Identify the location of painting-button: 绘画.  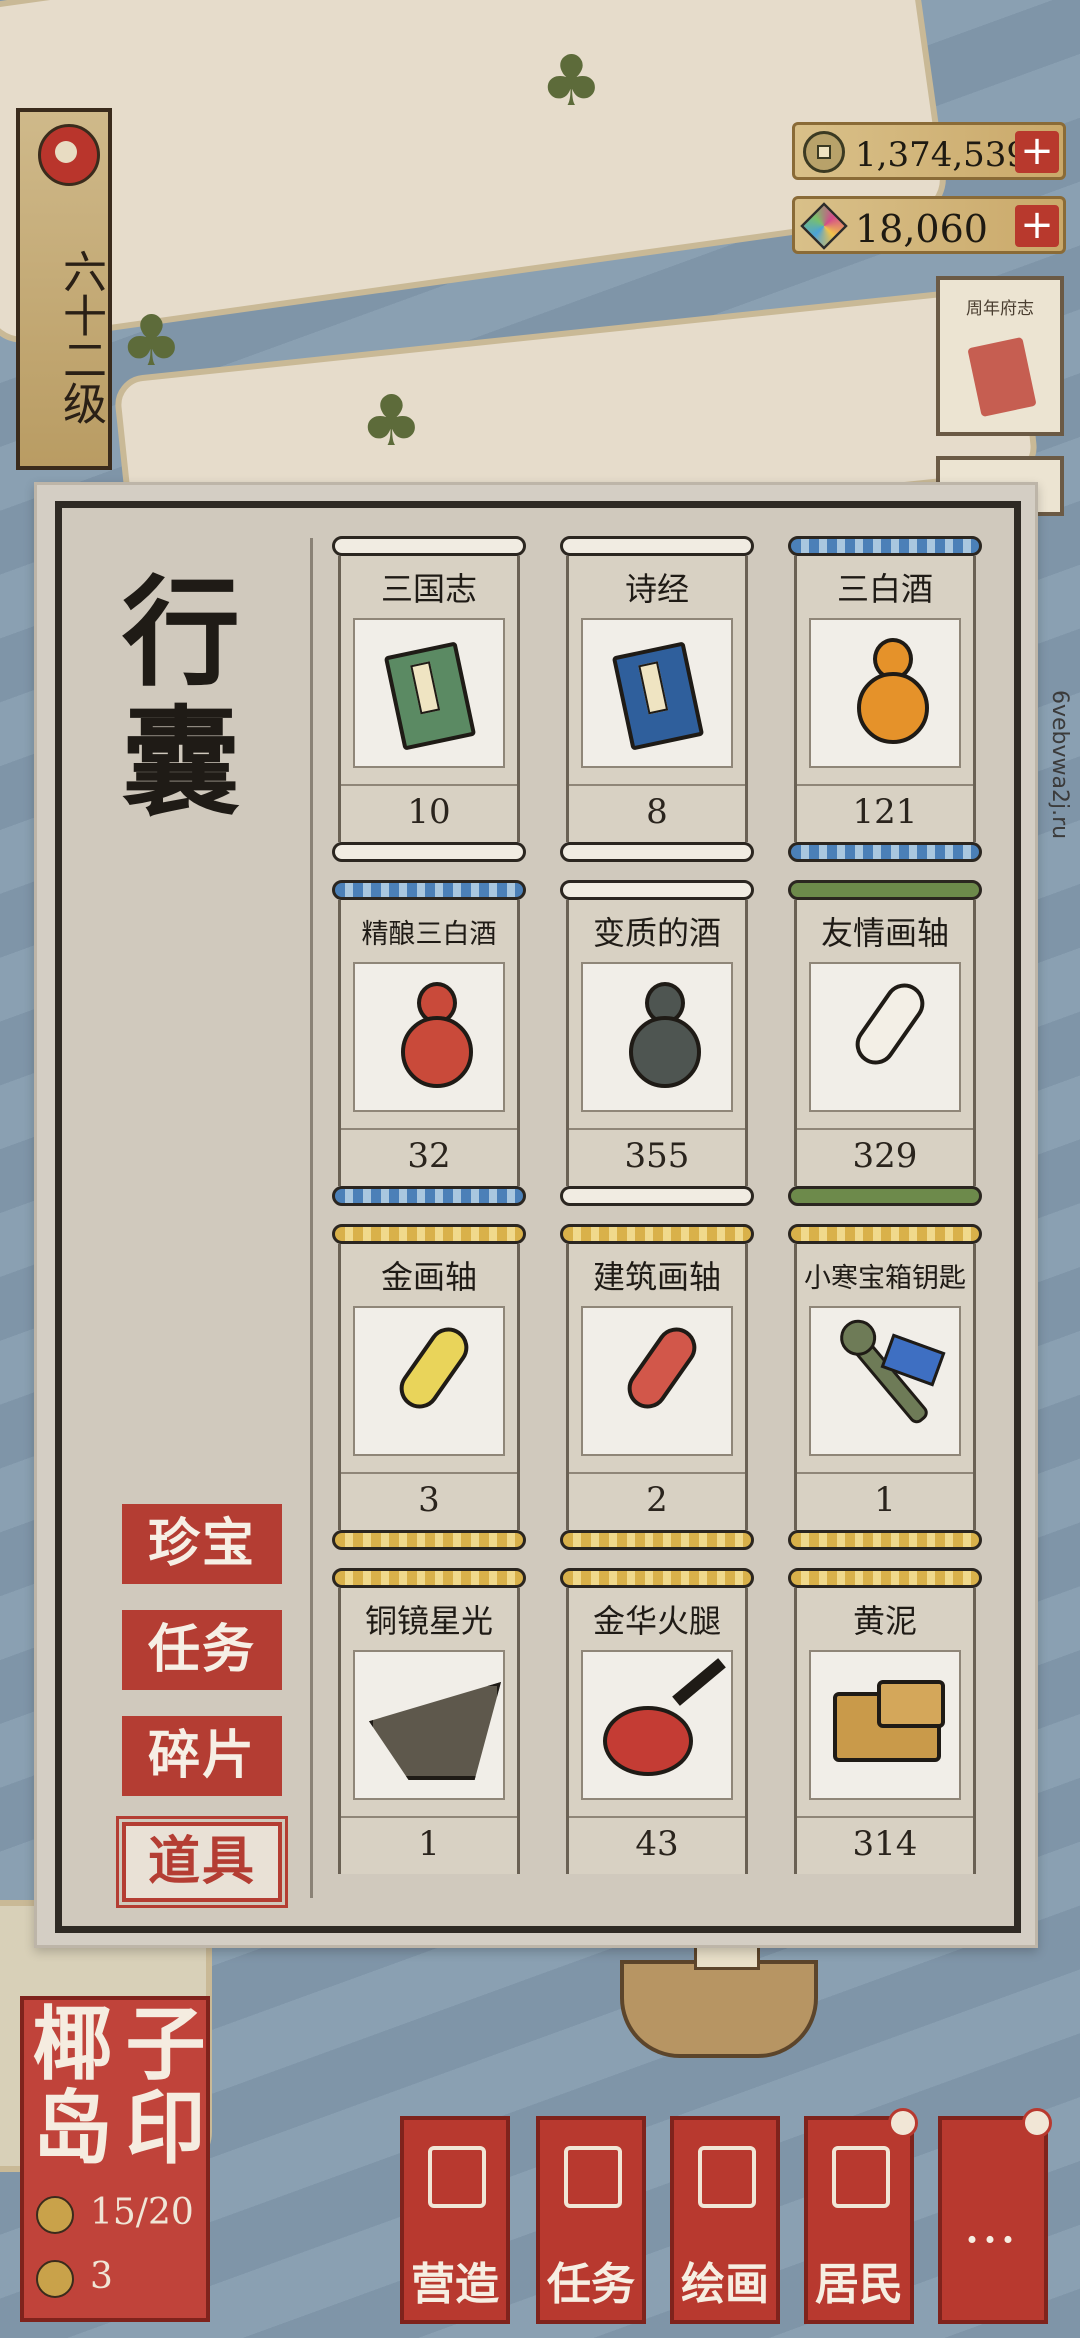
(725, 2220).